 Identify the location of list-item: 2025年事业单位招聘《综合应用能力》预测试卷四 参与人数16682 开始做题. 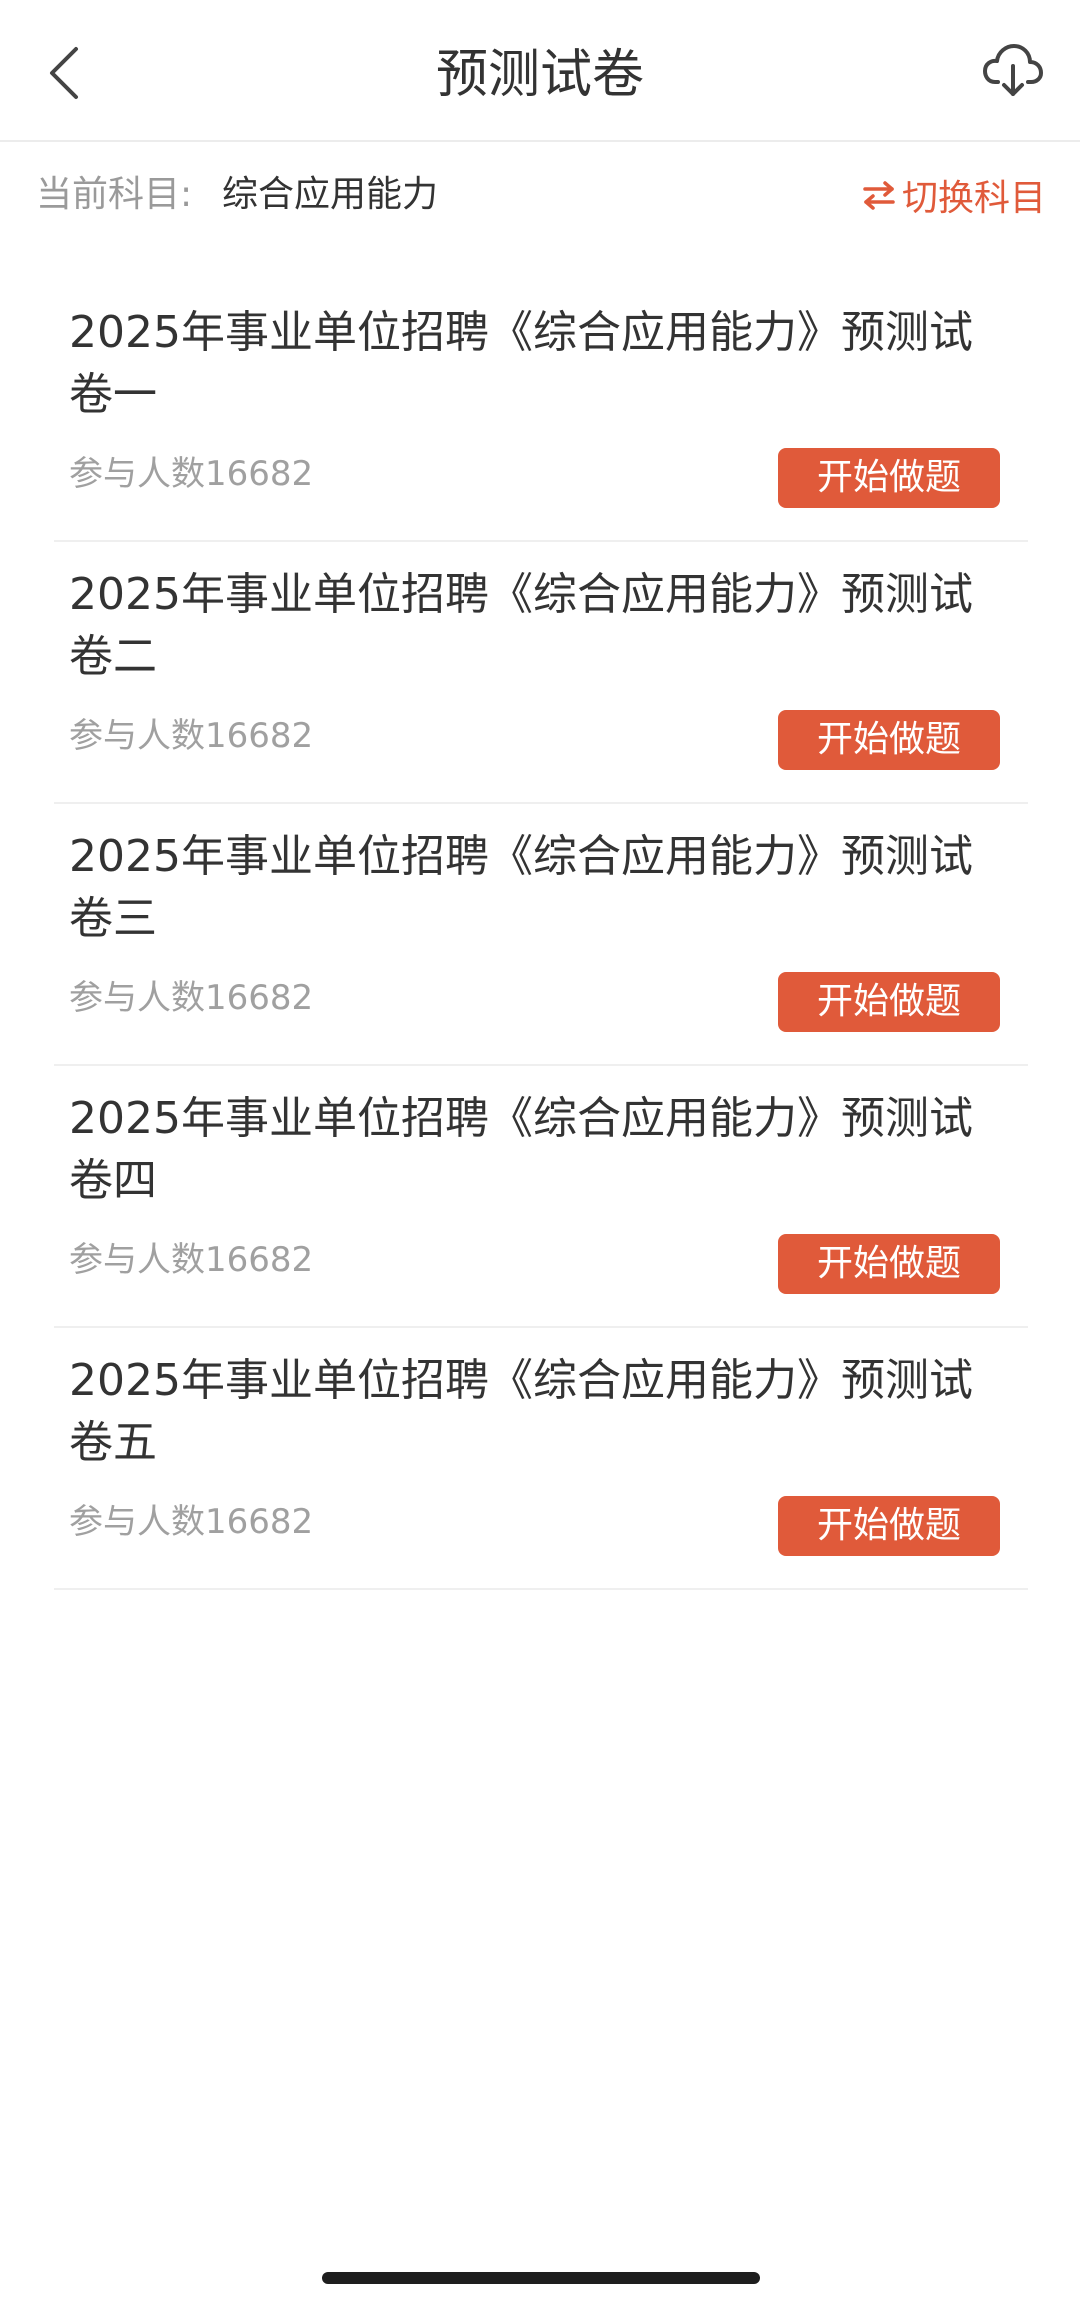
(541, 1197).